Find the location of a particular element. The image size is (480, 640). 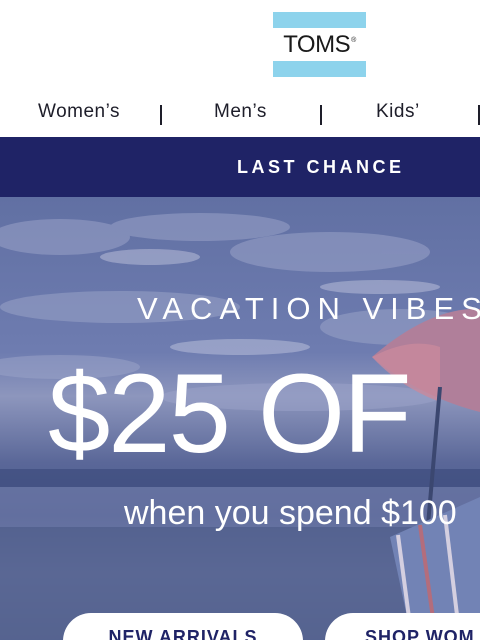

toms-logo: TOMS ® is located at coordinates (319, 44).